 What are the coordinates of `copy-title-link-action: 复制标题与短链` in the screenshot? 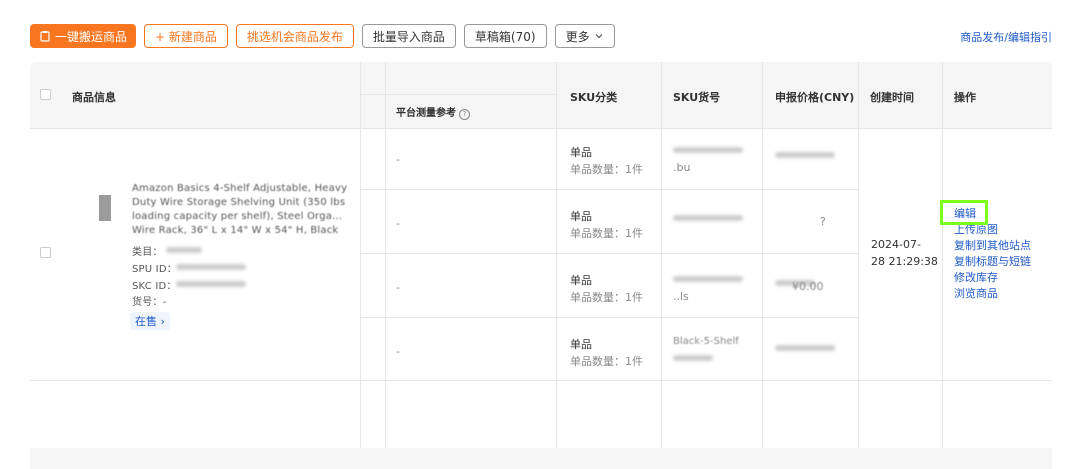 It's located at (992, 262).